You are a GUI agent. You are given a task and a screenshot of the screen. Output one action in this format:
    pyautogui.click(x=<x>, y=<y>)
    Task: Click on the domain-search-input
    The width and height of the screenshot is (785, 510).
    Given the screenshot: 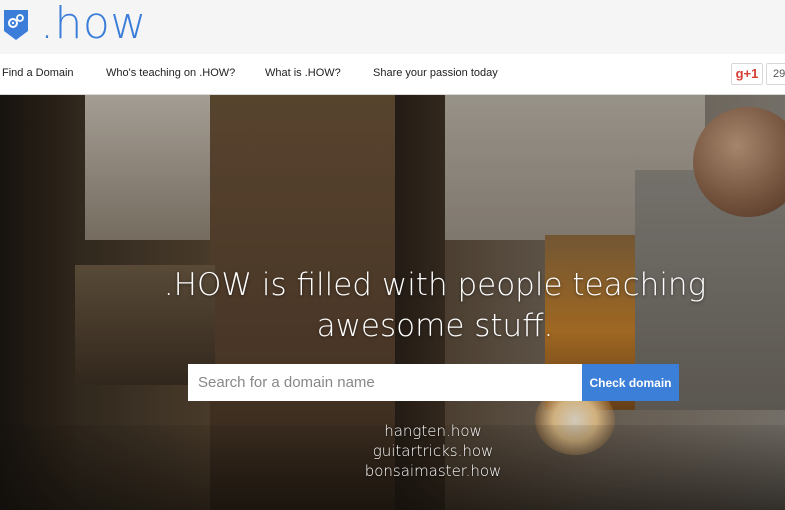 What is the action you would take?
    pyautogui.click(x=385, y=382)
    